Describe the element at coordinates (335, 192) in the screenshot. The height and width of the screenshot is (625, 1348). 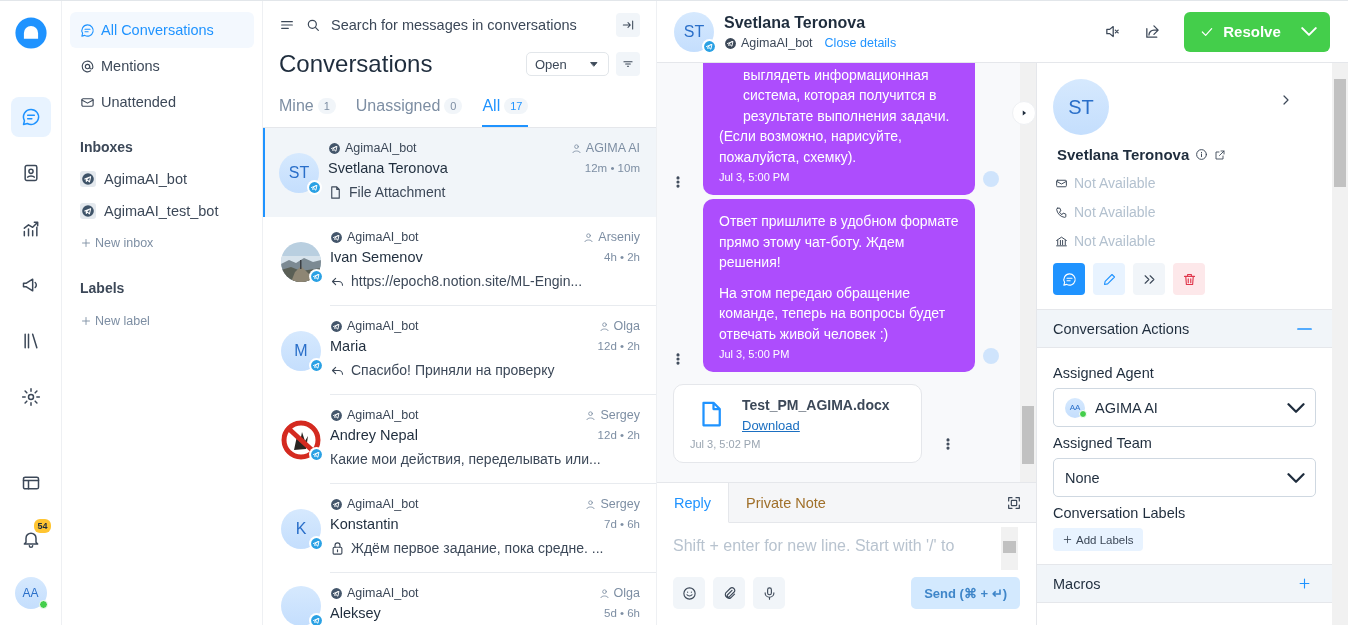
I see `document-icon` at that location.